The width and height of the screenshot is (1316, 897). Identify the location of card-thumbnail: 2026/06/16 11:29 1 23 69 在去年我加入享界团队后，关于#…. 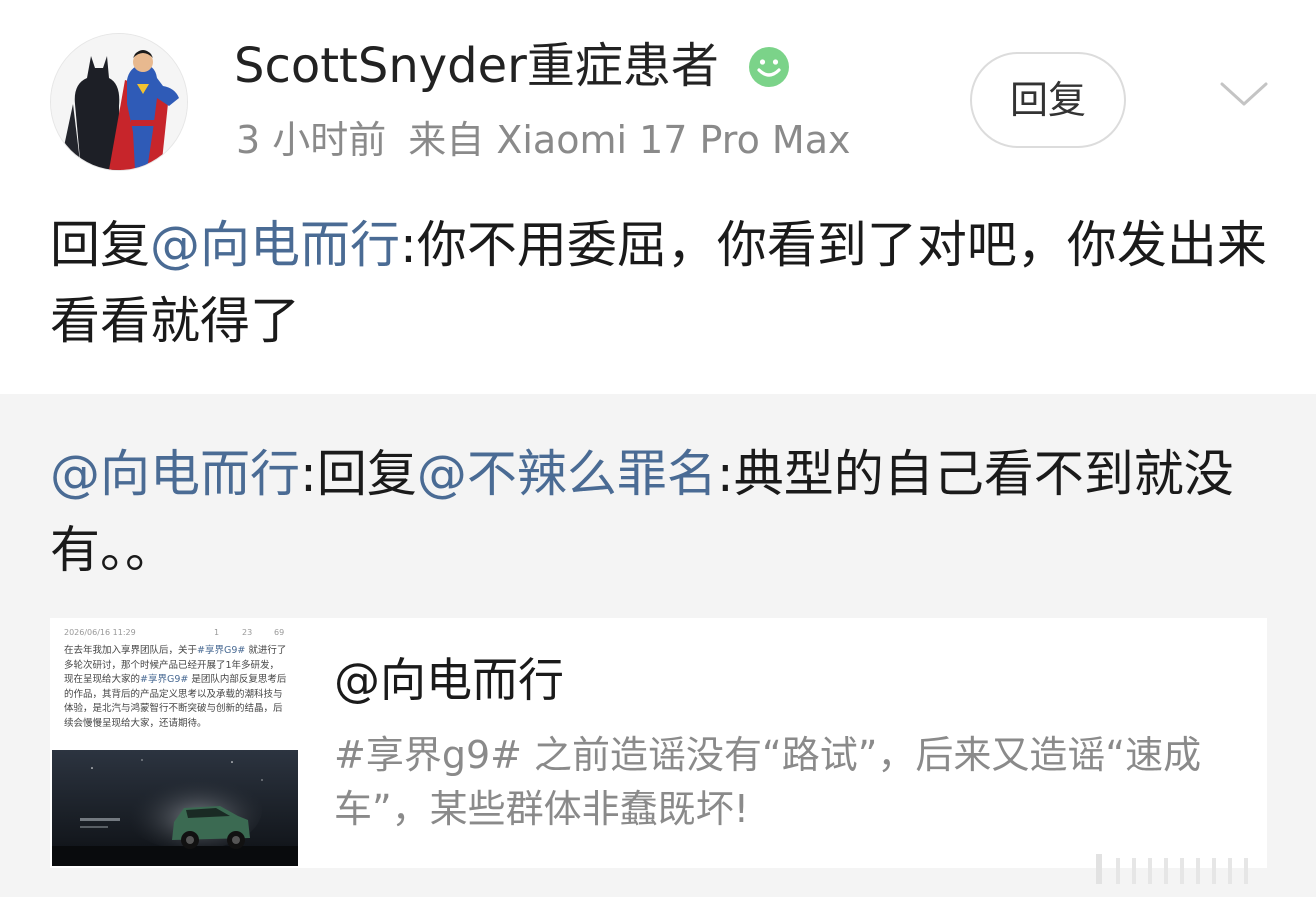
(175, 743).